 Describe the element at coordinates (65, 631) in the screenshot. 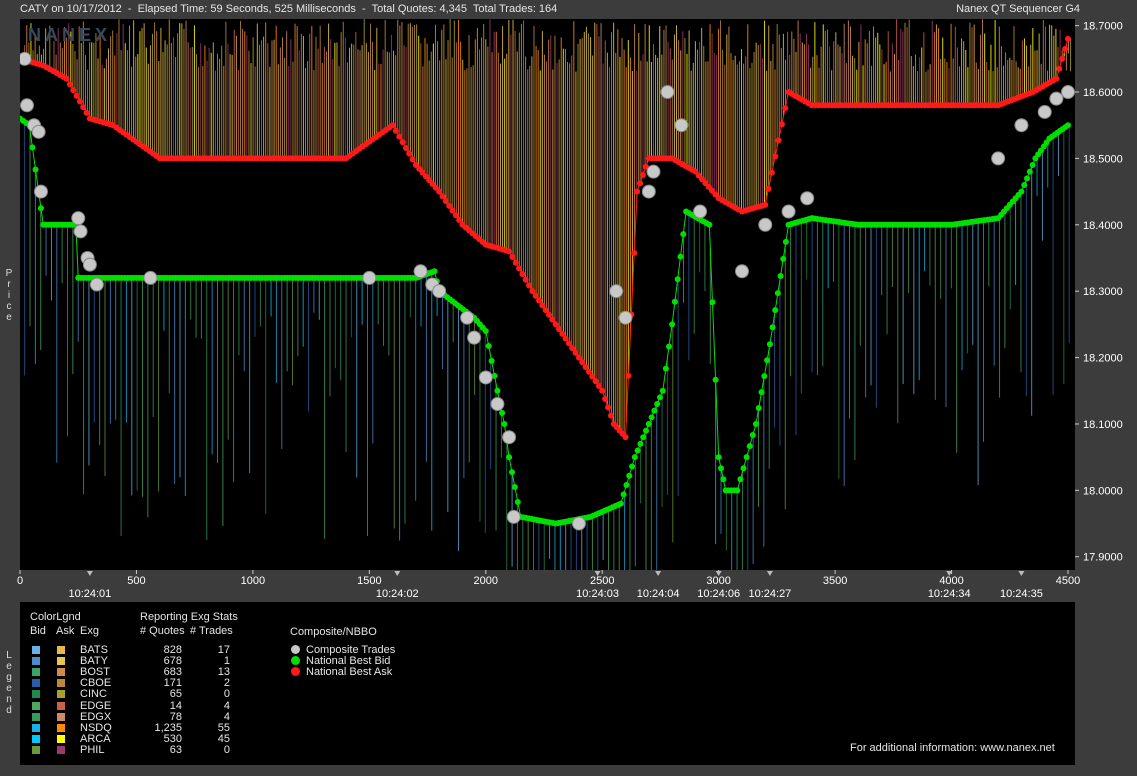

I see `col-ask: Ask` at that location.